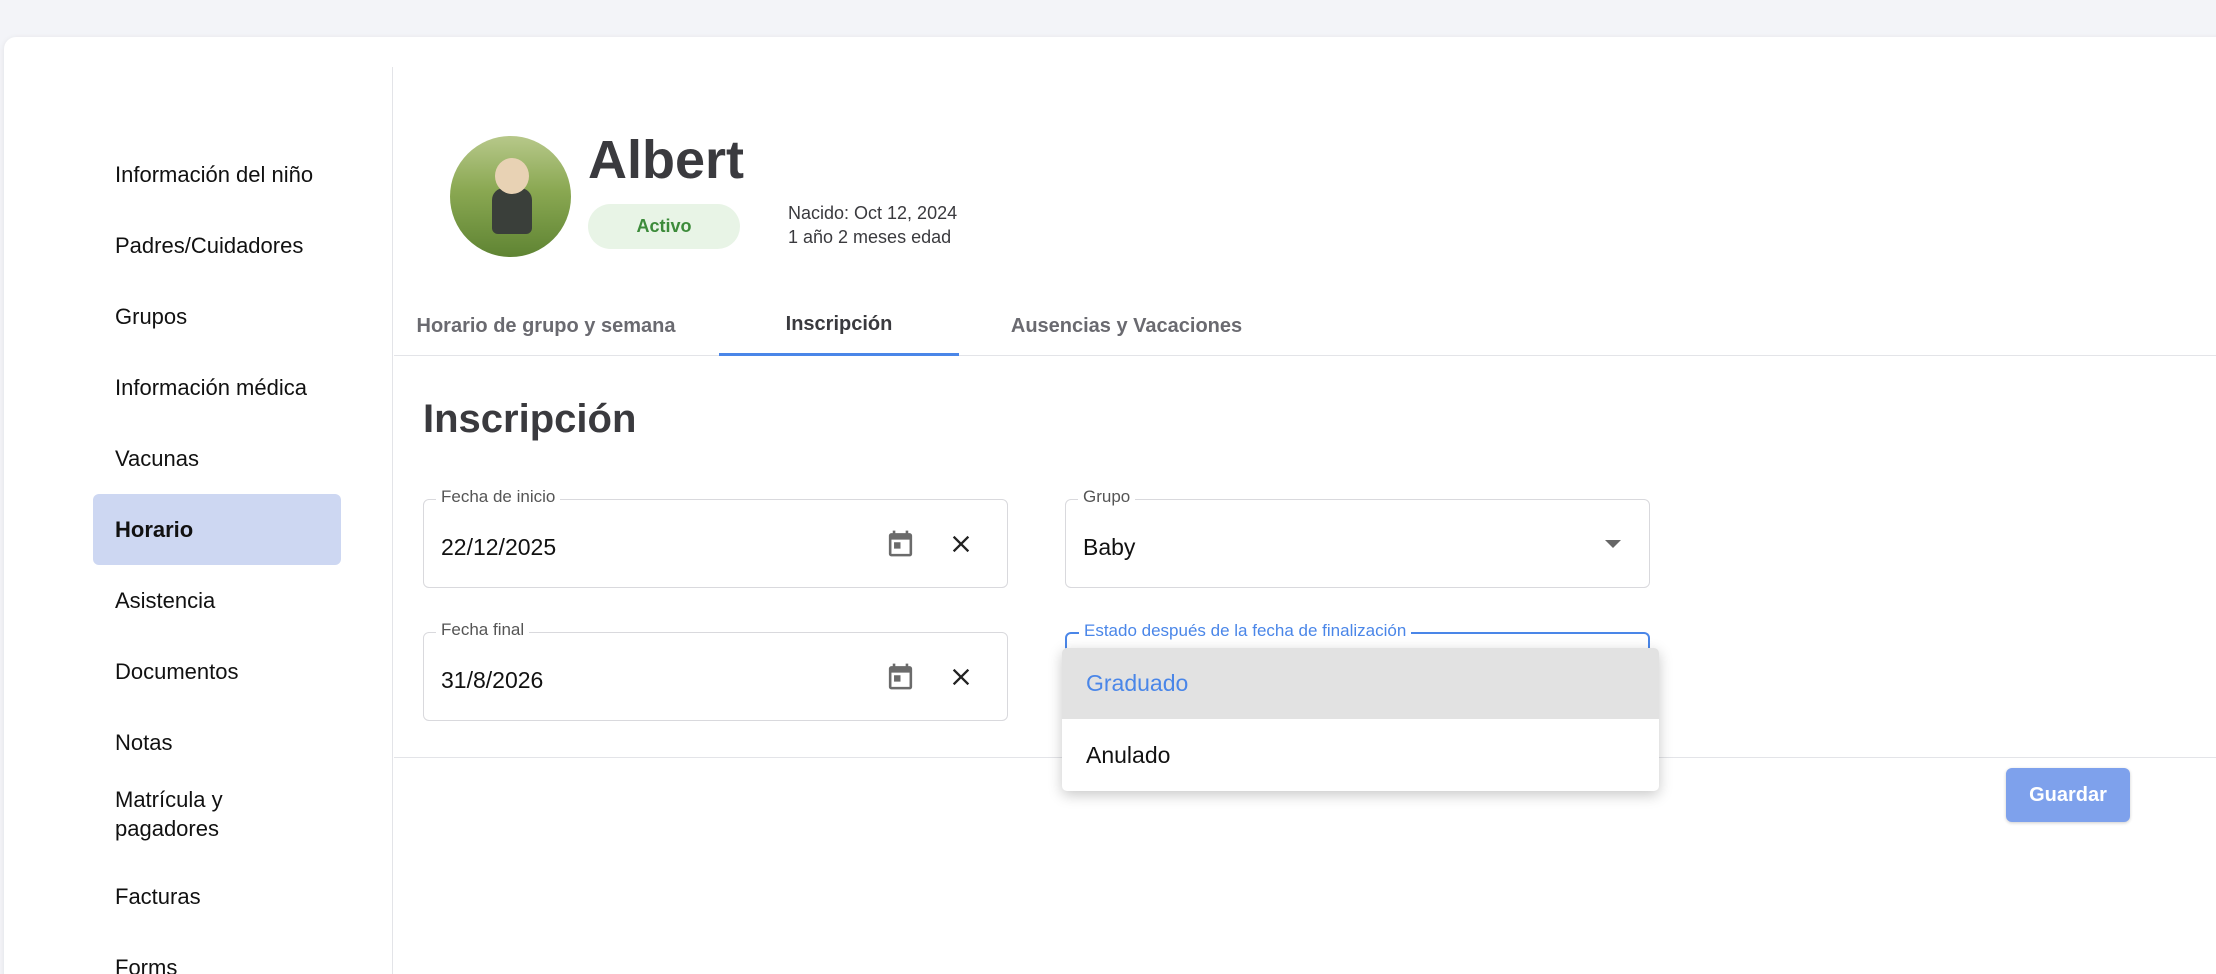  I want to click on start-date-value: 22/12/2025, so click(498, 547).